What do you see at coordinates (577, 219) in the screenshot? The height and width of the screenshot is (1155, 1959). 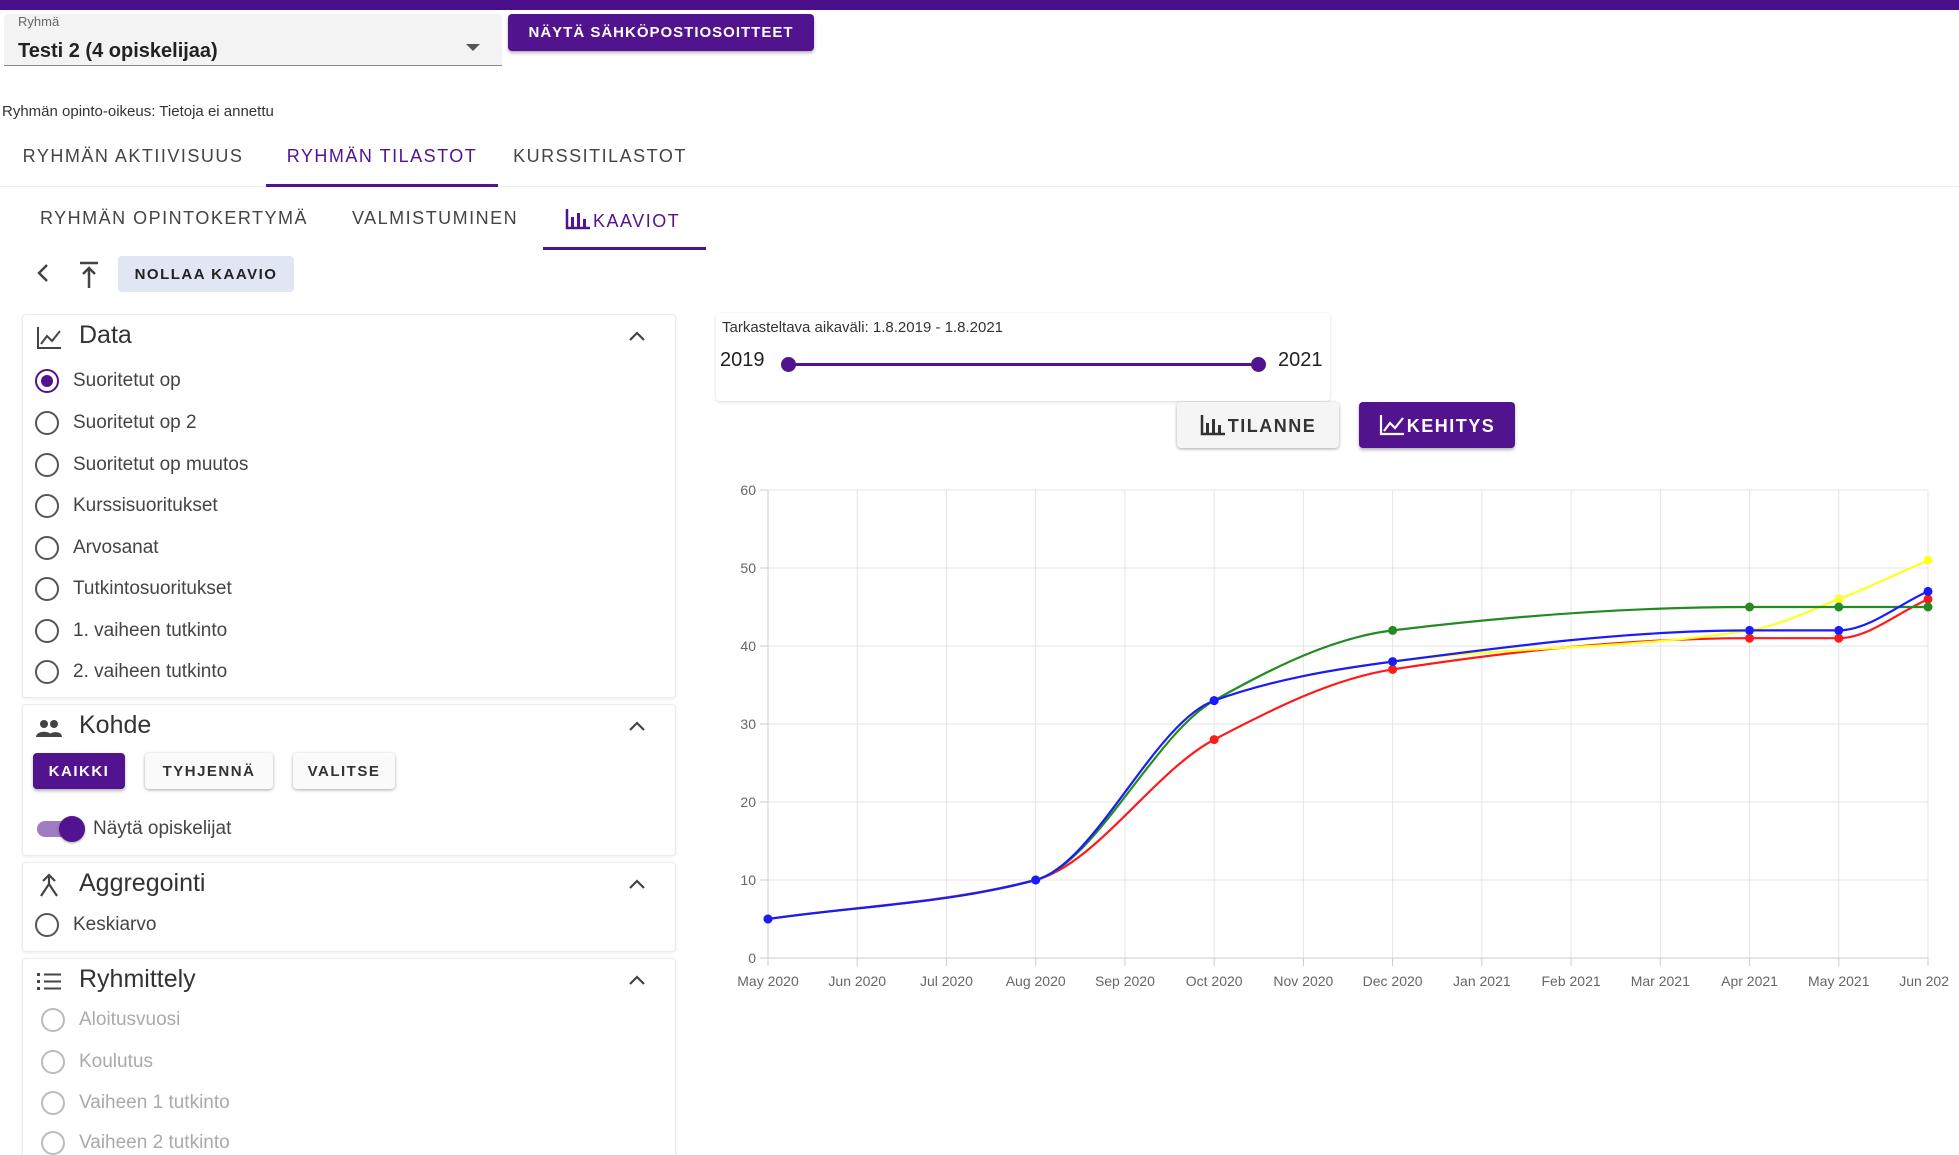 I see `bar-chart-icon` at bounding box center [577, 219].